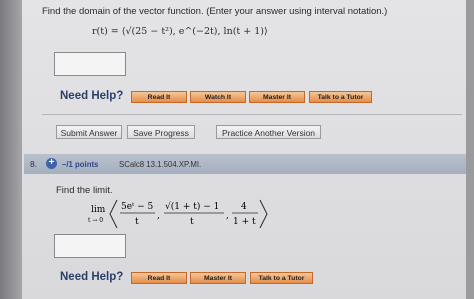  What do you see at coordinates (263, 214) in the screenshot?
I see `right-angle-bracket` at bounding box center [263, 214].